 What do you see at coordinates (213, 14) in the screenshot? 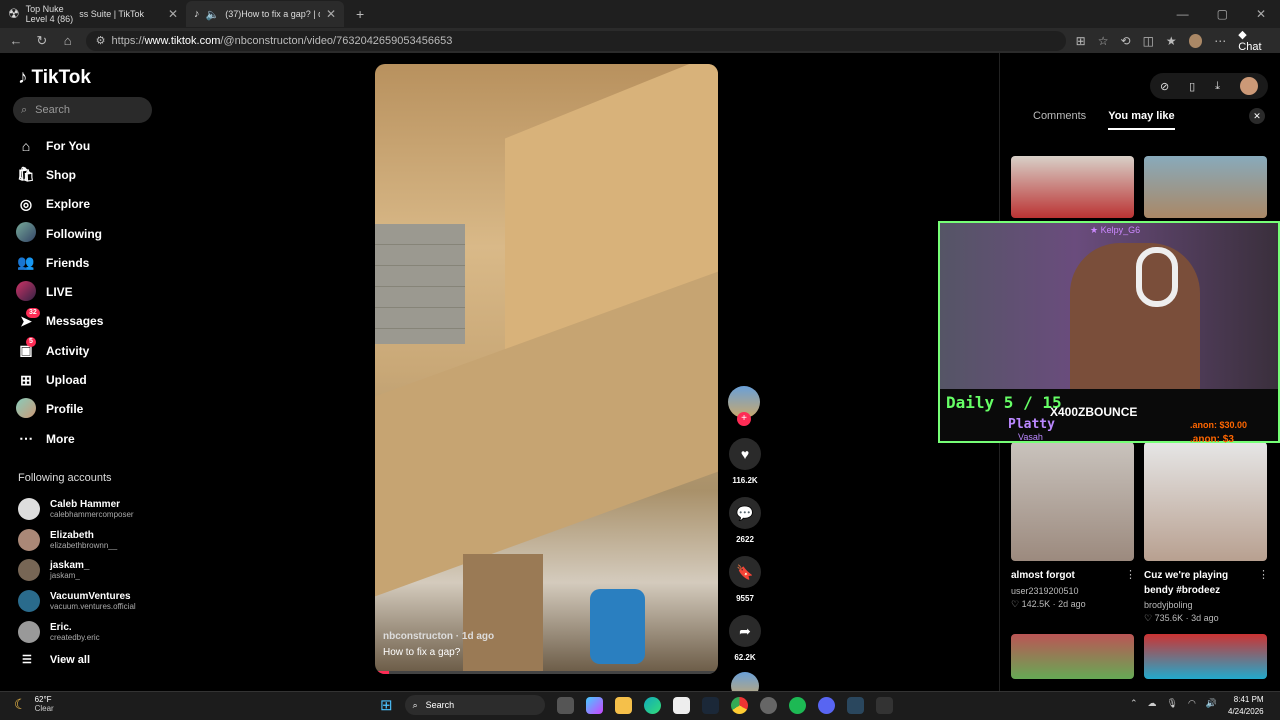
I see `speaker-icon: 🔈` at bounding box center [213, 14].